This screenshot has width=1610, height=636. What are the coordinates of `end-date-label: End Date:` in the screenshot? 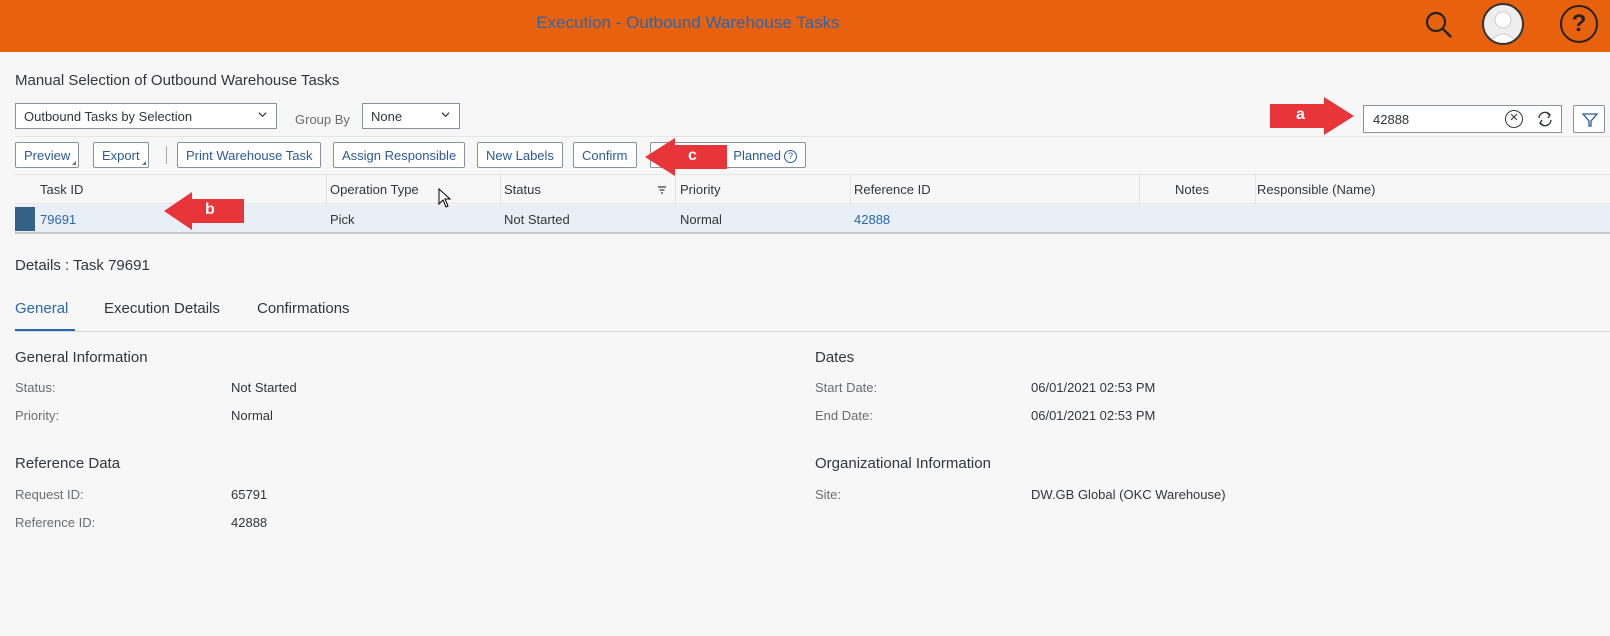 It's located at (844, 415).